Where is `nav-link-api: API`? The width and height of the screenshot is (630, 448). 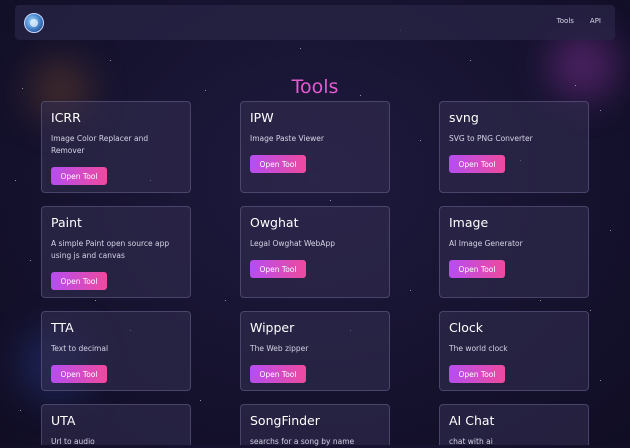 nav-link-api: API is located at coordinates (595, 21).